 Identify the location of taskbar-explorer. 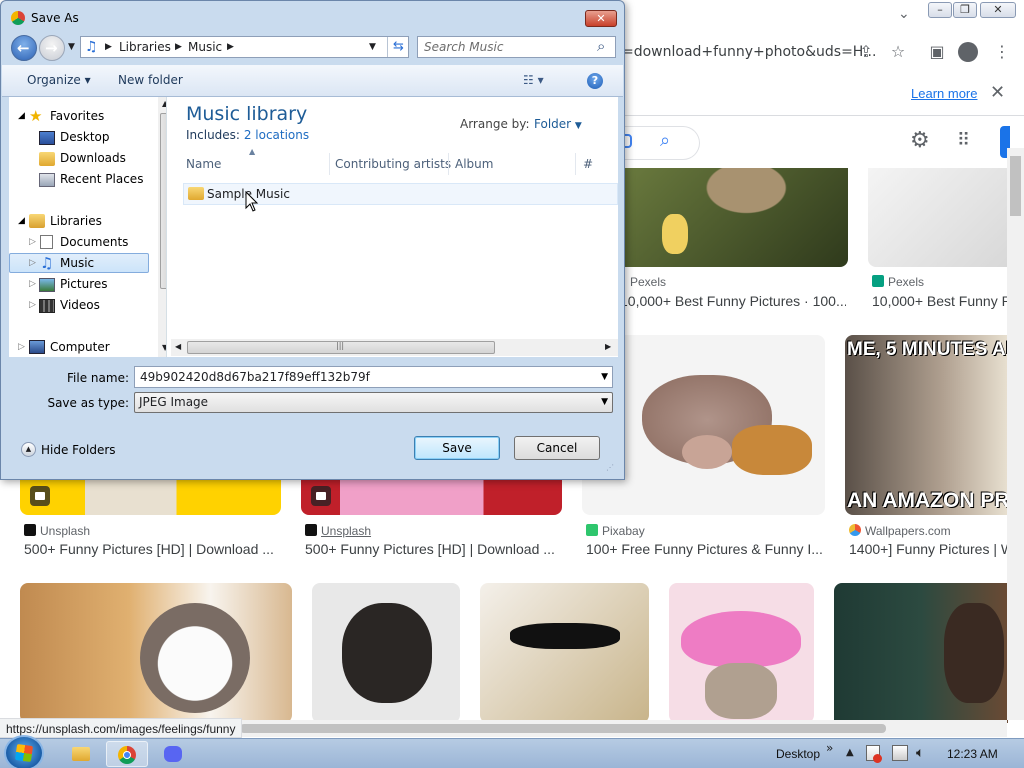
(81, 754).